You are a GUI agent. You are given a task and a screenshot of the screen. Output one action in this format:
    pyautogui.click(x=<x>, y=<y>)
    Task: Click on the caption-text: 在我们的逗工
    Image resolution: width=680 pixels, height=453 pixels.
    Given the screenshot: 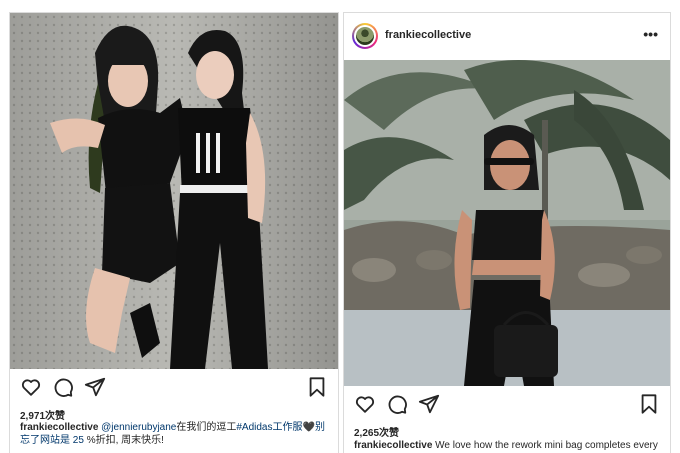 What is the action you would take?
    pyautogui.click(x=206, y=427)
    